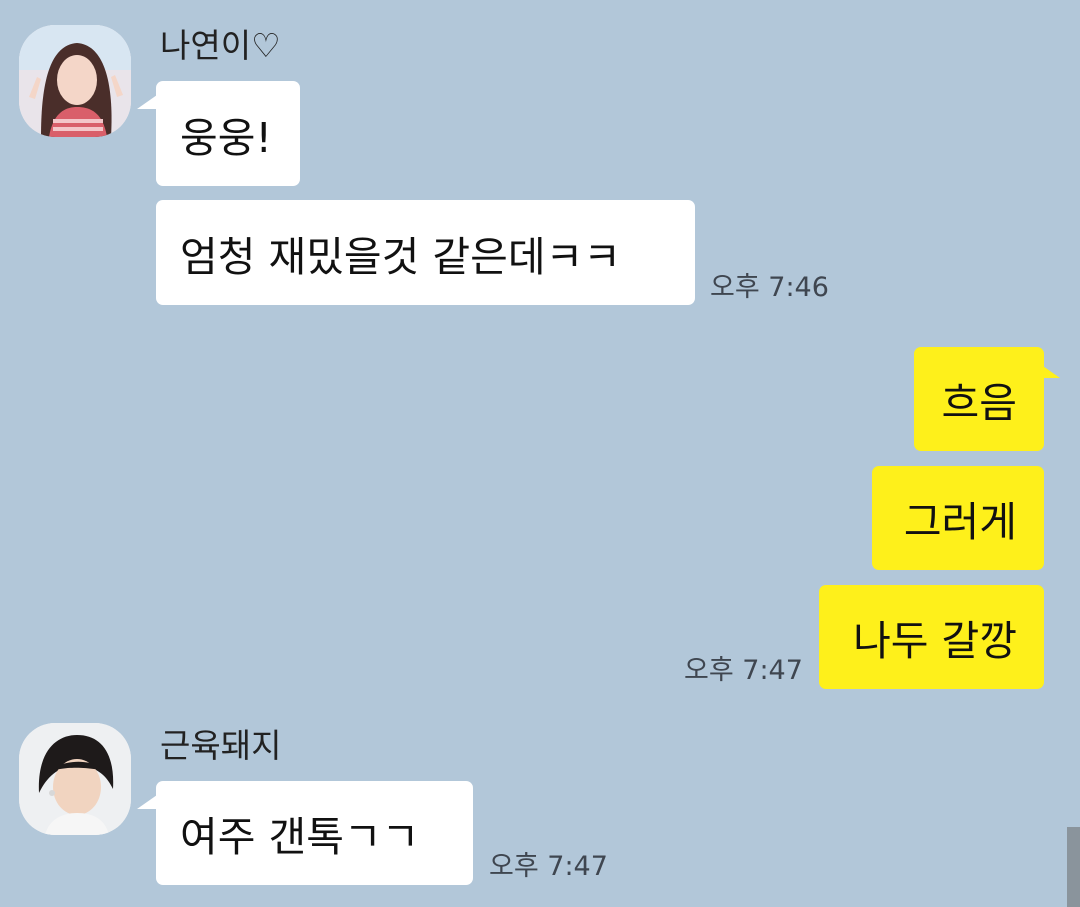  I want to click on message-text: 여주 갠톡ㄱㄱ, so click(300, 837).